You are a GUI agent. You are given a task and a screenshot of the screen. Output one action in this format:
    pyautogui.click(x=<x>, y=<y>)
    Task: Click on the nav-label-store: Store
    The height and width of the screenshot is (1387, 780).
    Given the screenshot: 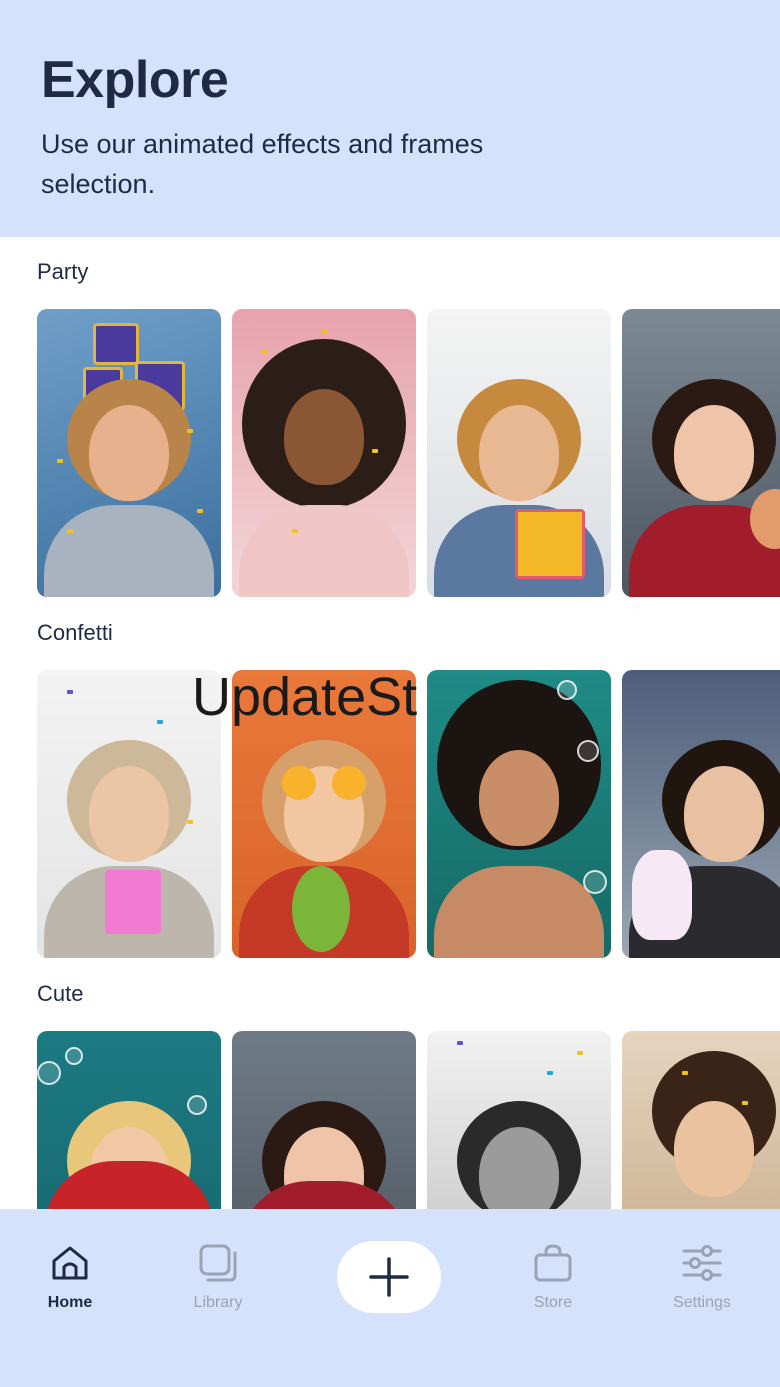 What is the action you would take?
    pyautogui.click(x=553, y=1302)
    